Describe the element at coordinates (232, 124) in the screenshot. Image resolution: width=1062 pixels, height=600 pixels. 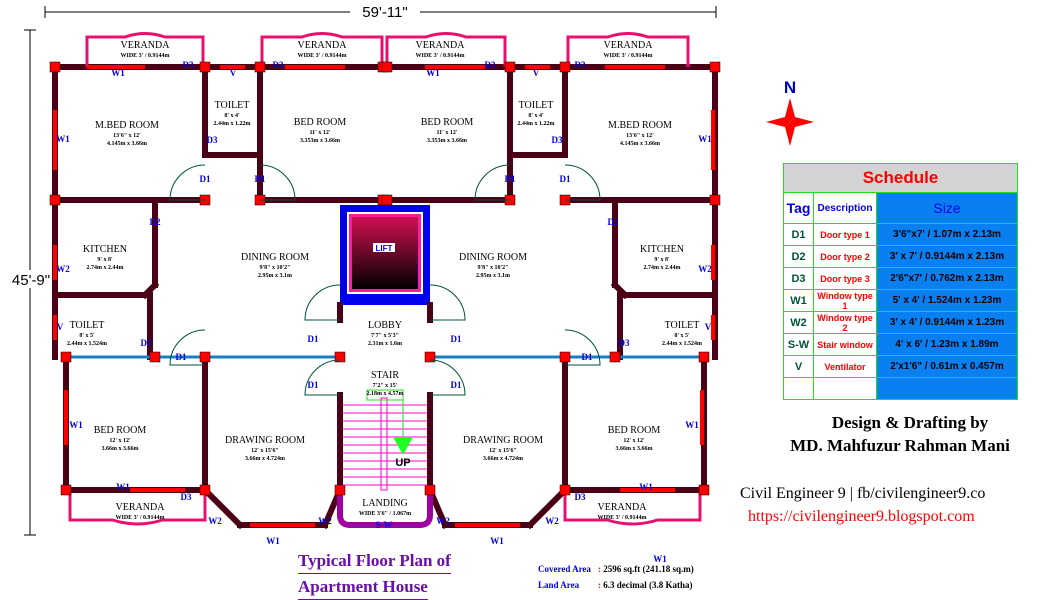
I see `room-metric-size: 2.44m x 1.22m` at that location.